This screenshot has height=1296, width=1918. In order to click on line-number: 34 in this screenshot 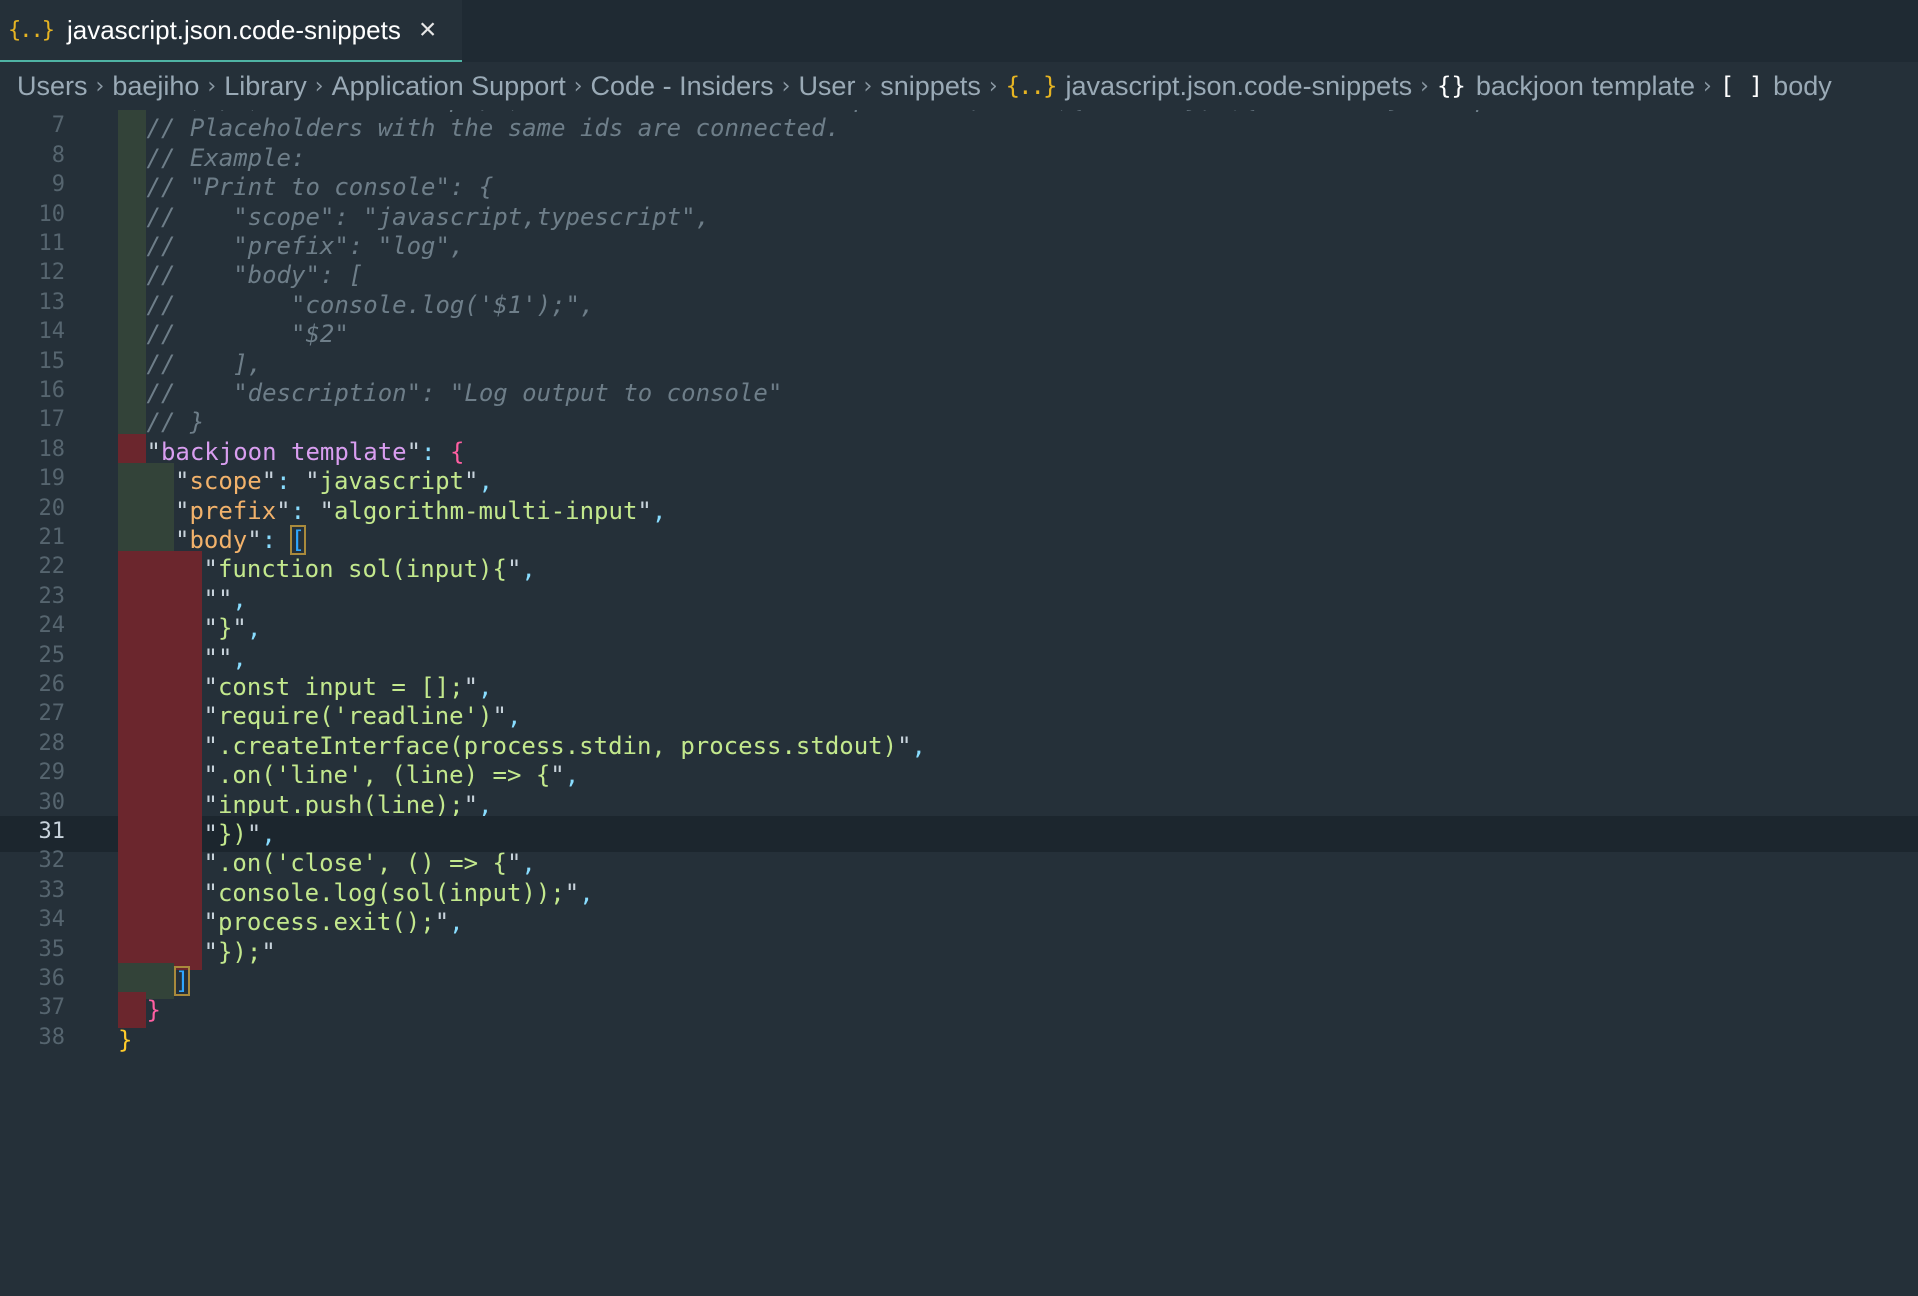, I will do `click(52, 920)`.